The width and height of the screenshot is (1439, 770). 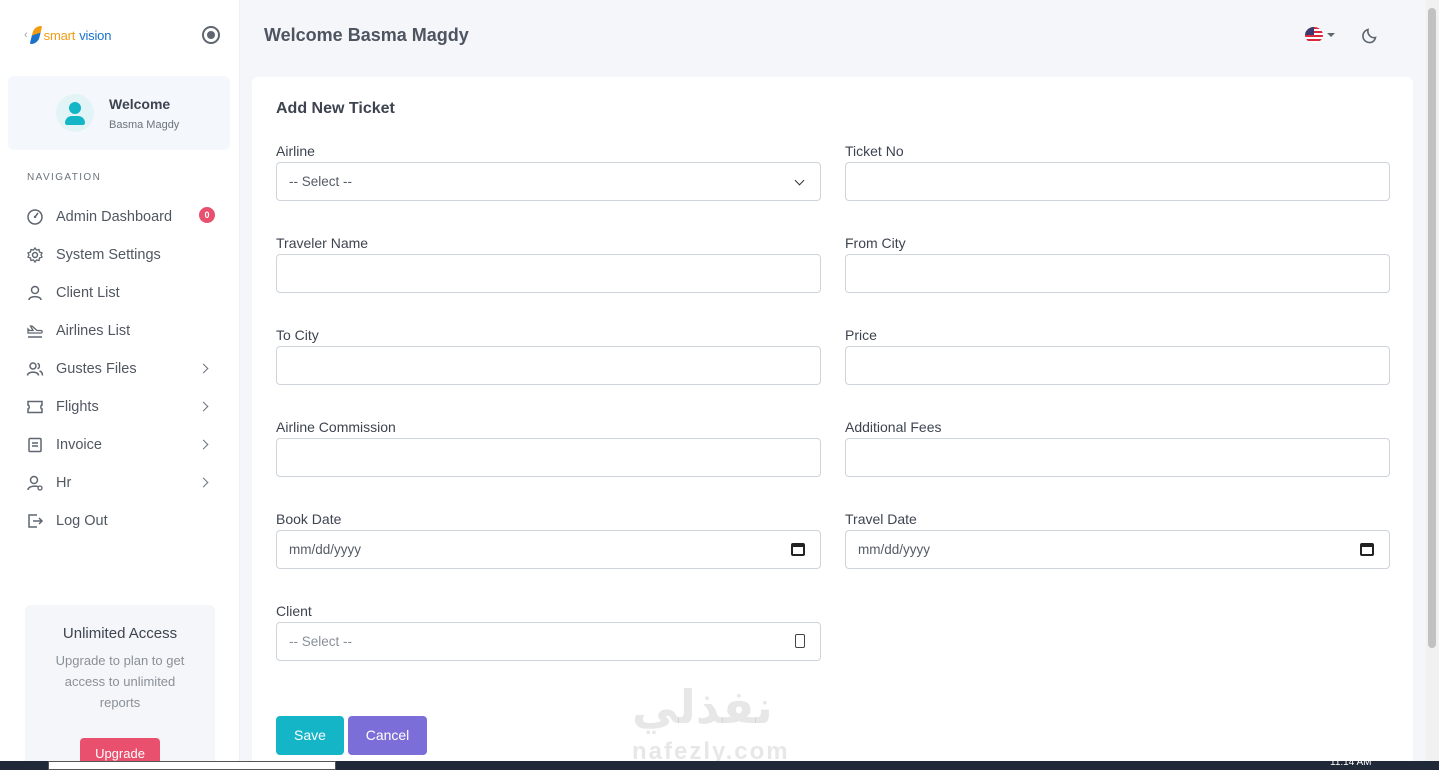 What do you see at coordinates (322, 243) in the screenshot?
I see `traveler-name-label: Traveler Name` at bounding box center [322, 243].